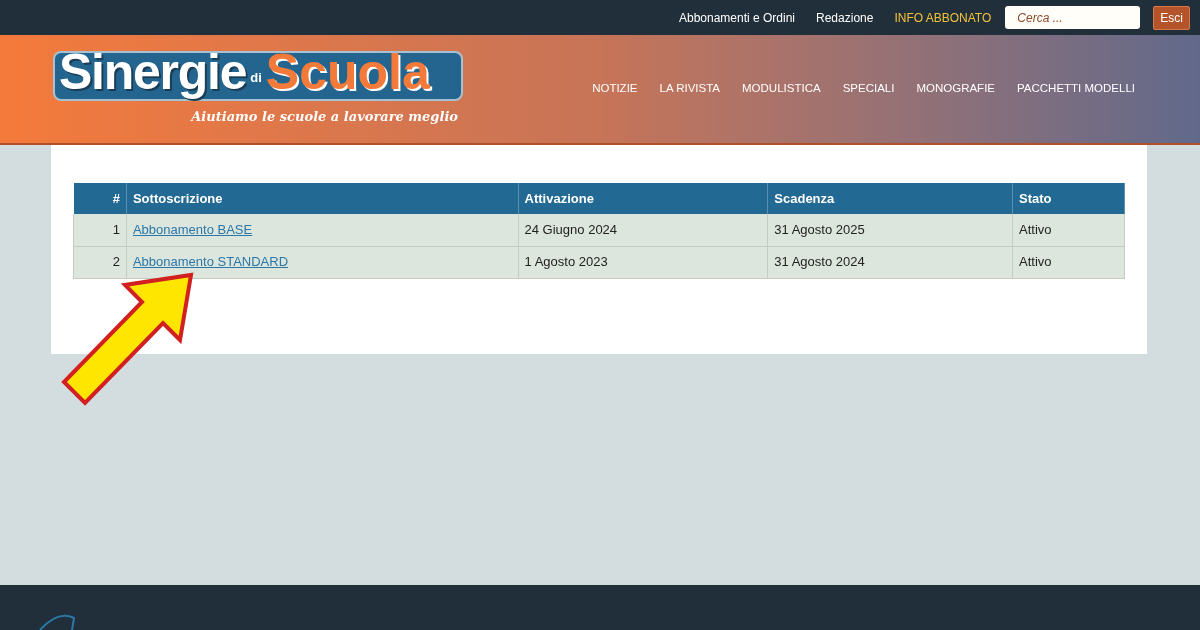  I want to click on logo-text: Scuola, so click(347, 72).